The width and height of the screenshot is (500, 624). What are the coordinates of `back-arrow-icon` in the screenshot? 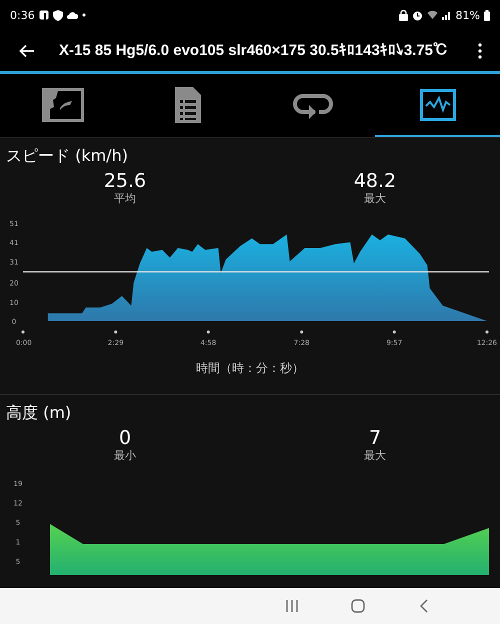 It's located at (27, 51).